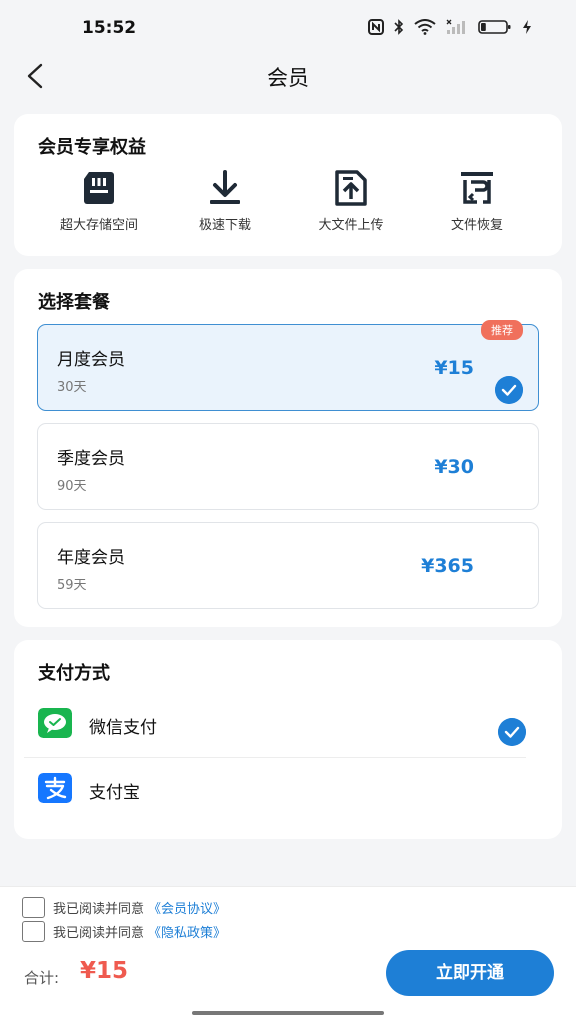 The width and height of the screenshot is (576, 1024). I want to click on plan-price: ¥365, so click(447, 566).